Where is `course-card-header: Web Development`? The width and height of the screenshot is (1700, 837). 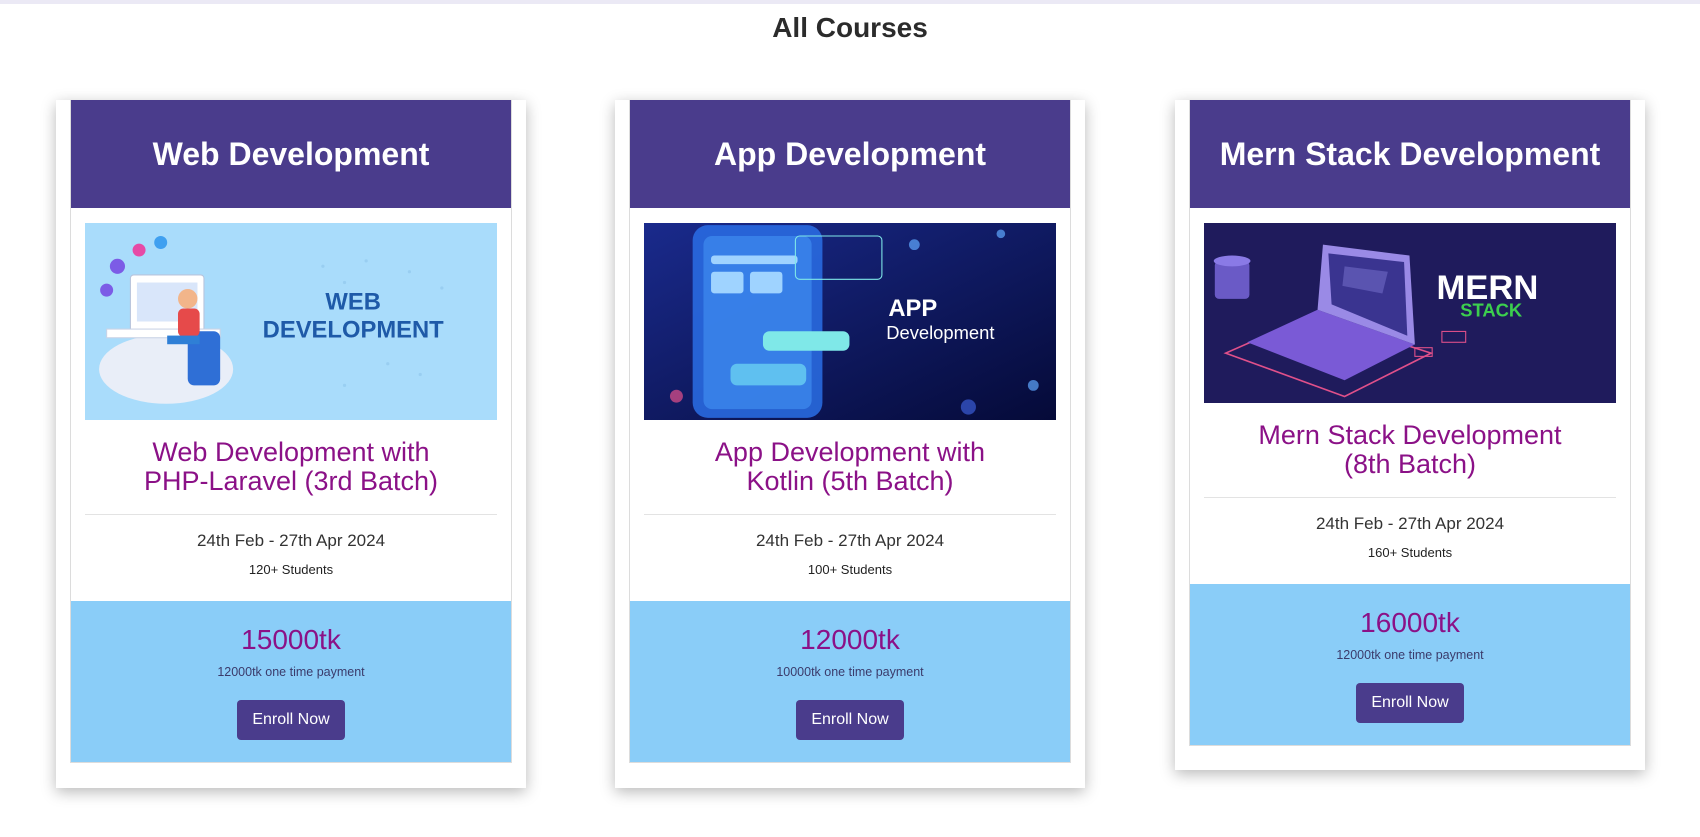
course-card-header: Web Development is located at coordinates (291, 154).